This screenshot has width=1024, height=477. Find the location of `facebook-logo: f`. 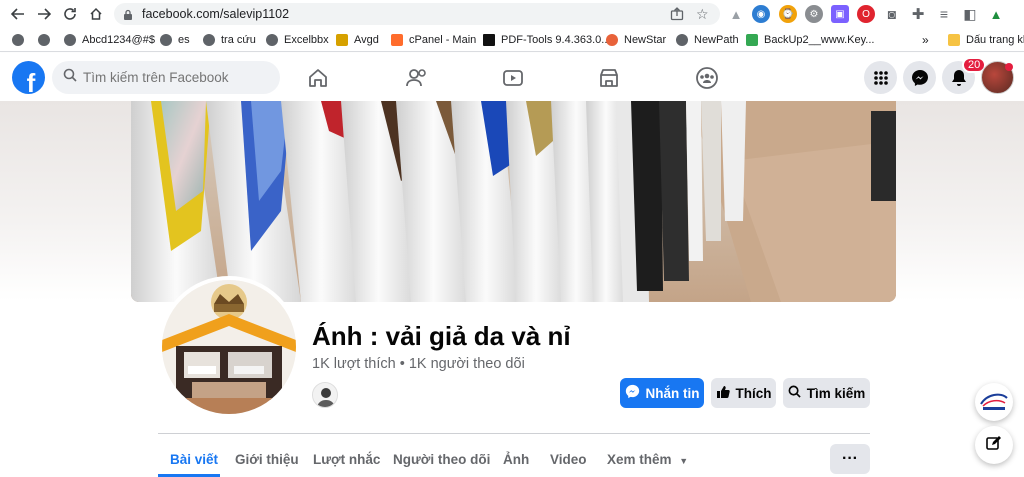

facebook-logo: f is located at coordinates (28, 77).